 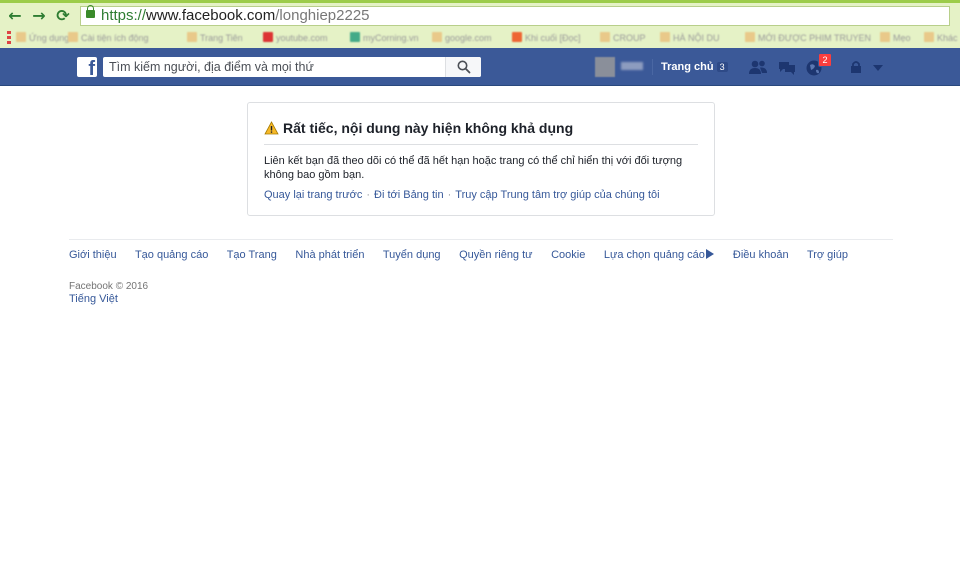 What do you see at coordinates (857, 68) in the screenshot?
I see `privacy-lock-icon` at bounding box center [857, 68].